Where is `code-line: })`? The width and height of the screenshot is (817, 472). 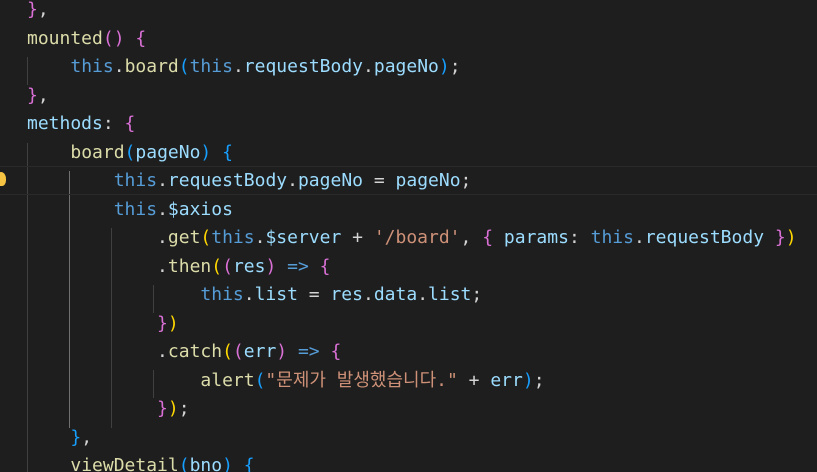 code-line: }) is located at coordinates (103, 324).